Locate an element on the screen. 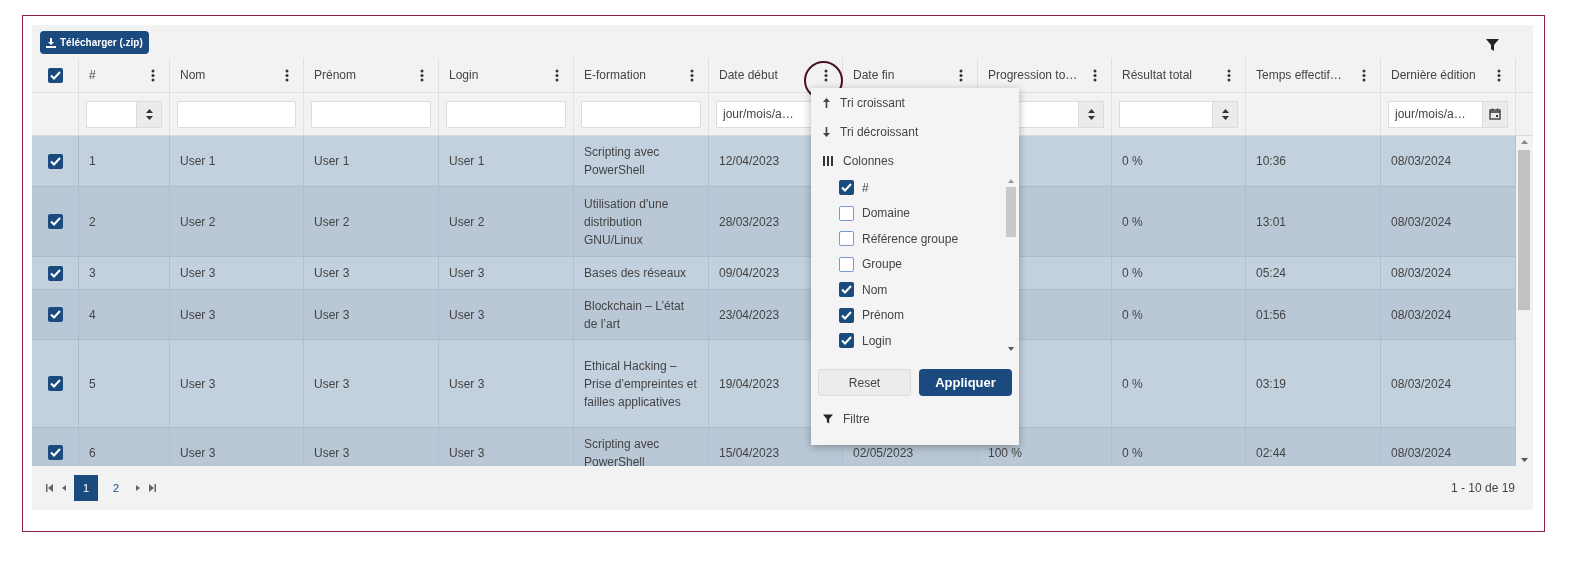 This screenshot has width=1576, height=568. first-page-icon is located at coordinates (50, 488).